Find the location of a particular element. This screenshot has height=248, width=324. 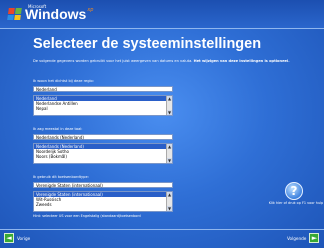

list-item: Nepal is located at coordinates (103, 108).